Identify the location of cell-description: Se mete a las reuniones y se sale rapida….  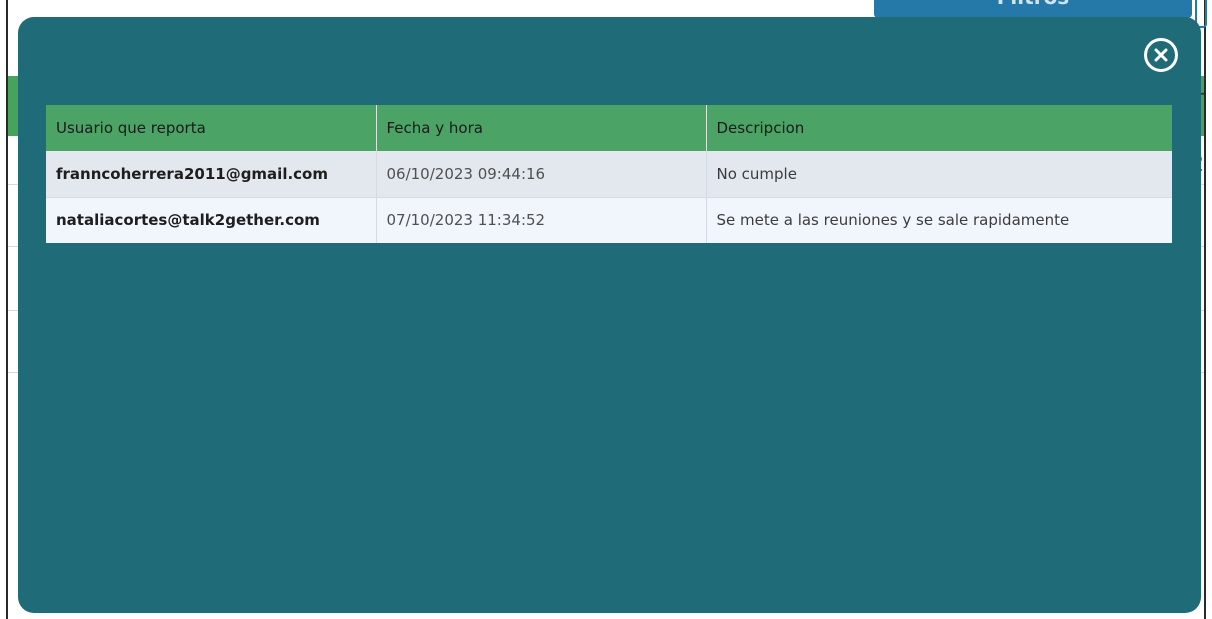
(939, 219).